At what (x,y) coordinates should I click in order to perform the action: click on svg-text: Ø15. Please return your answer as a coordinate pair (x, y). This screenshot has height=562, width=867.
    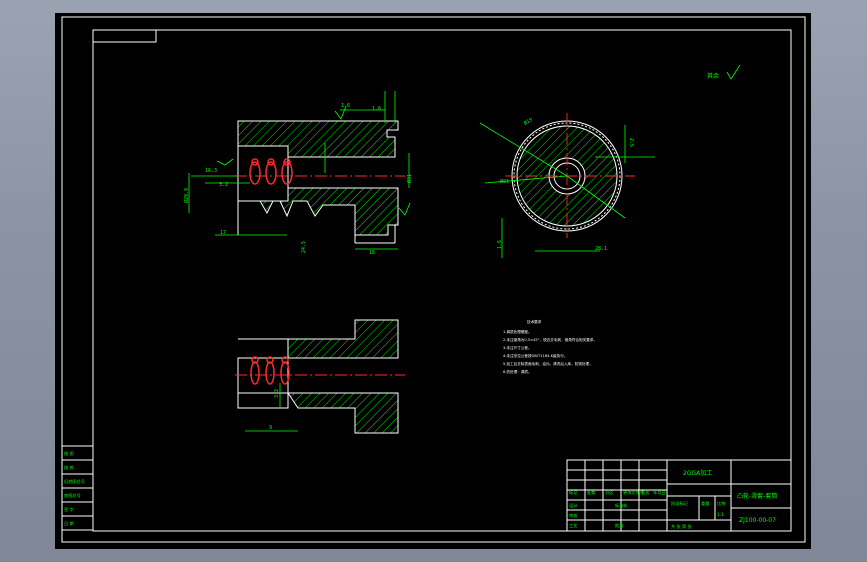
    Looking at the image, I should click on (528, 121).